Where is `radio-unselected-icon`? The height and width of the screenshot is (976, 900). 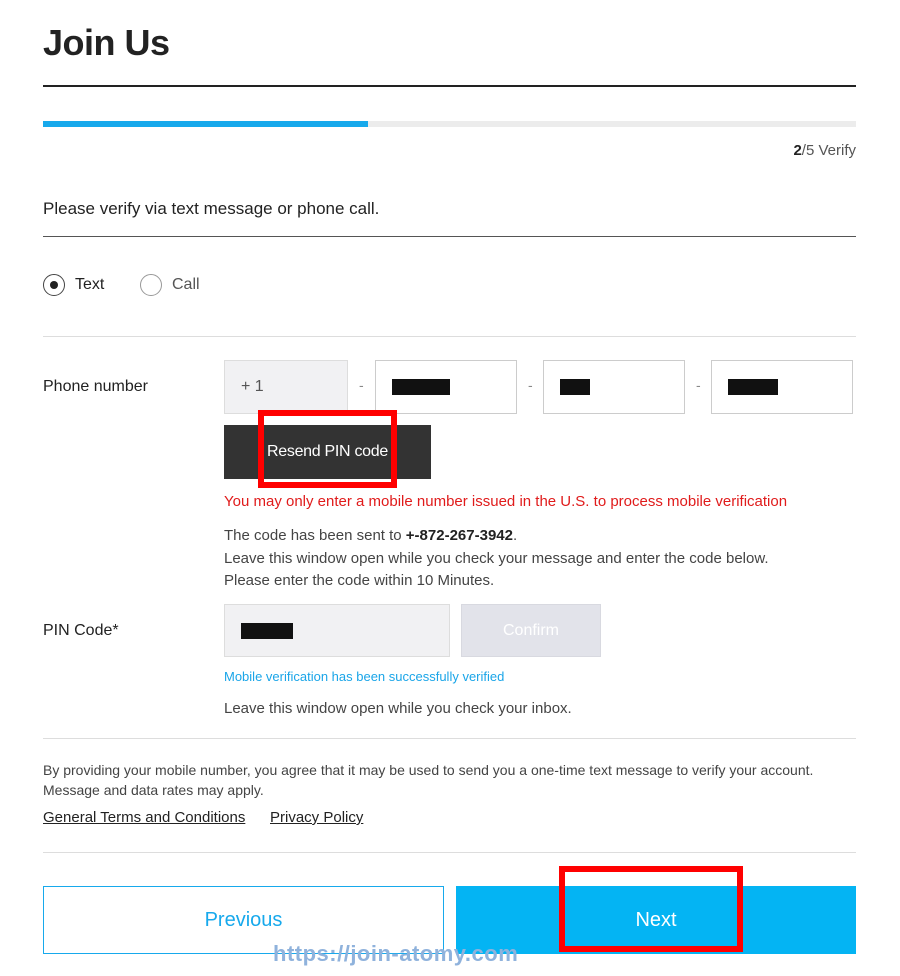
radio-unselected-icon is located at coordinates (151, 285).